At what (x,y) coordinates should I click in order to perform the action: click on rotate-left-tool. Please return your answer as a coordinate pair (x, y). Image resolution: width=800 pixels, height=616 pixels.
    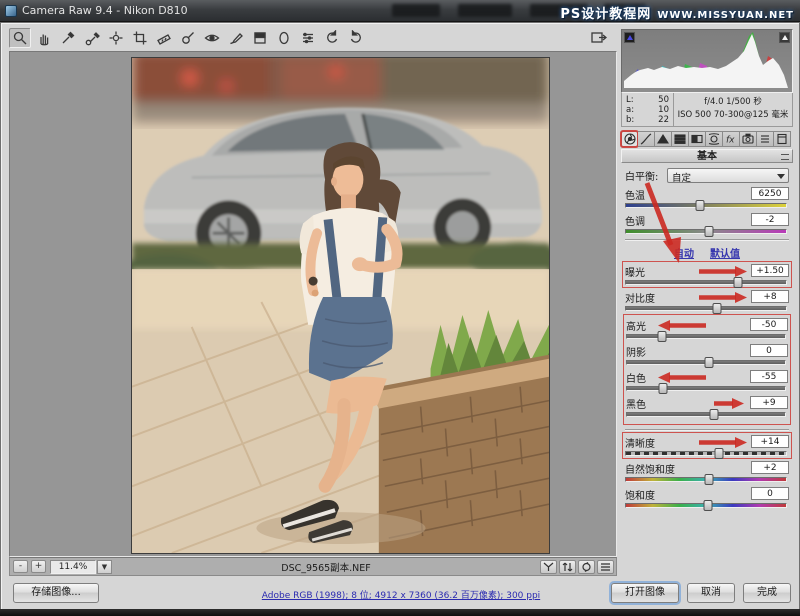
    Looking at the image, I should click on (332, 38).